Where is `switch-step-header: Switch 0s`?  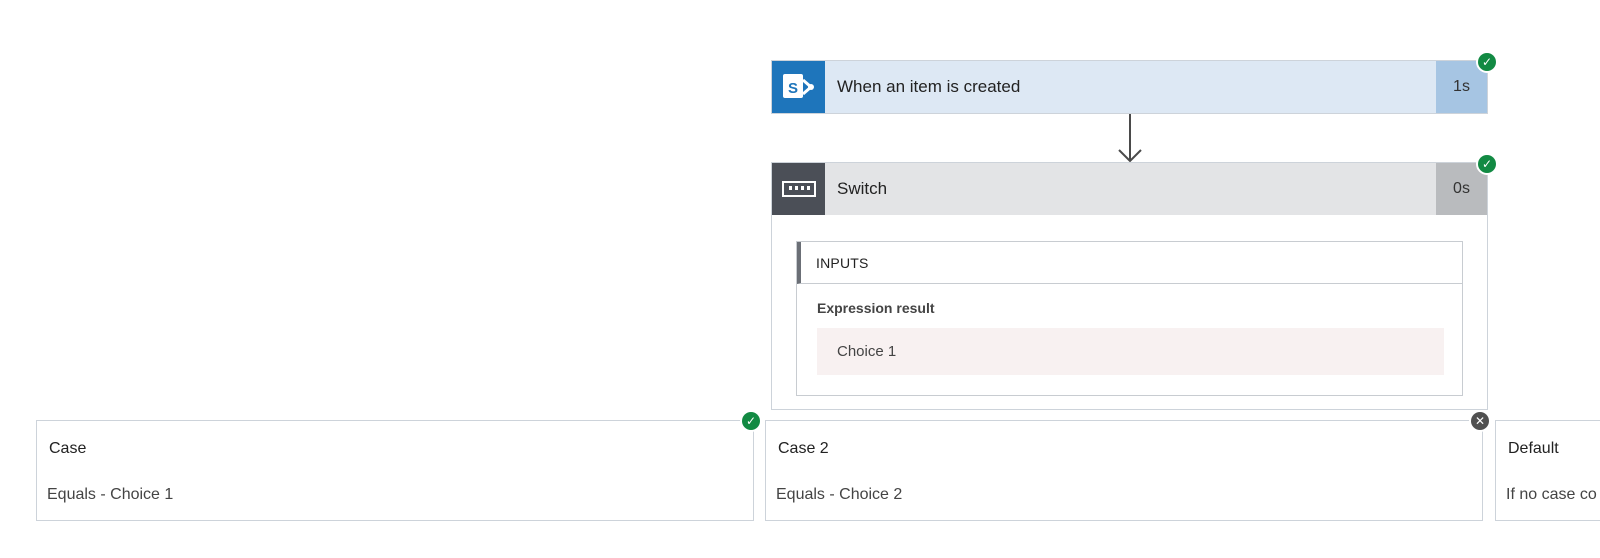
switch-step-header: Switch 0s is located at coordinates (1129, 189).